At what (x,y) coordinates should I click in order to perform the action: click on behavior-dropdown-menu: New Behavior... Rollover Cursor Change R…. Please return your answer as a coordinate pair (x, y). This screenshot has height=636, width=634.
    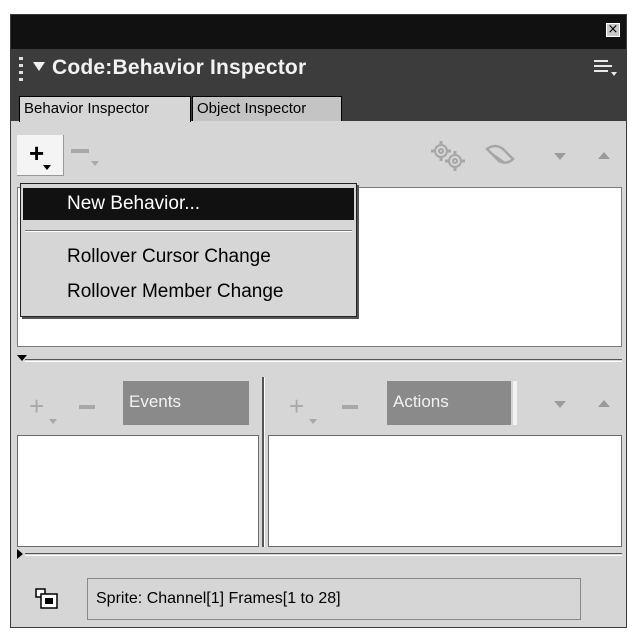
    Looking at the image, I should click on (188, 250).